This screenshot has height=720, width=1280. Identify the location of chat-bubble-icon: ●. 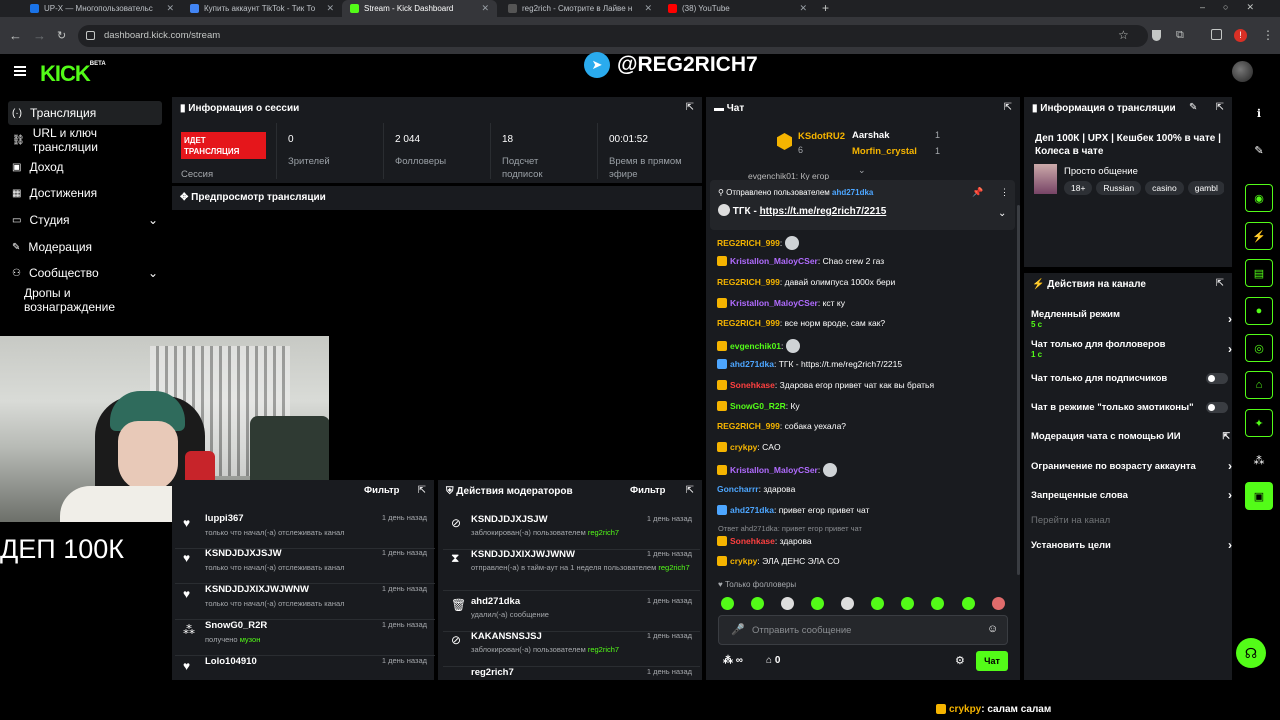
(1259, 311).